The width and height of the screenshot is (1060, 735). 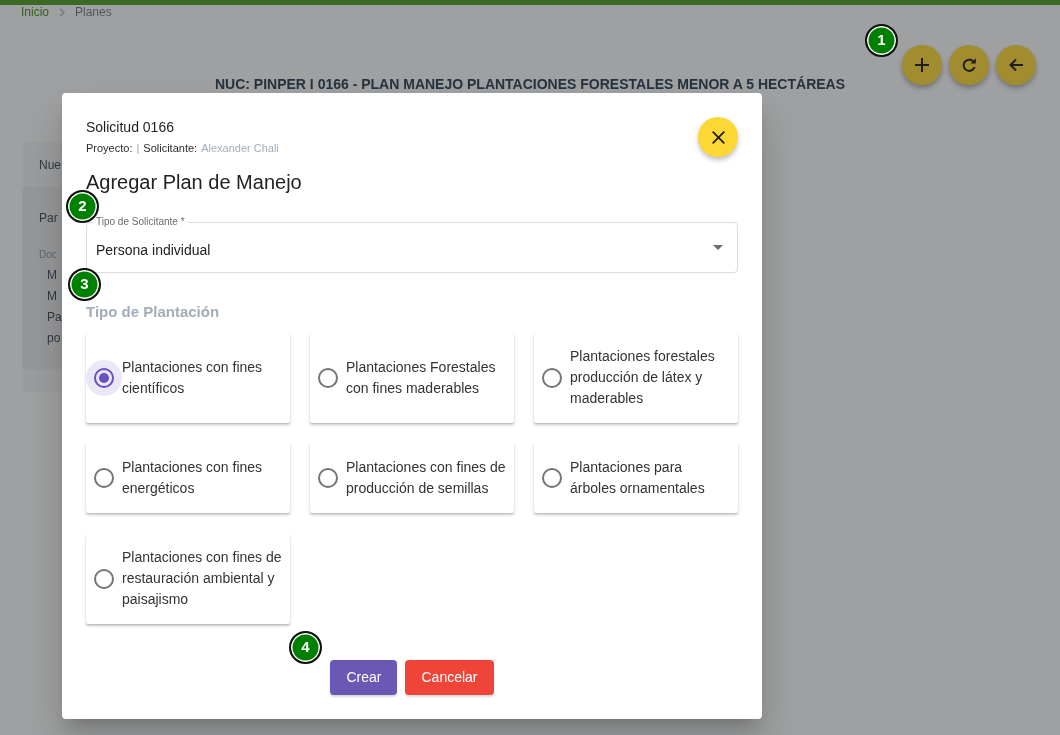 I want to click on option-label: Plantaciones forestales producción de látex y maderables, so click(x=643, y=377).